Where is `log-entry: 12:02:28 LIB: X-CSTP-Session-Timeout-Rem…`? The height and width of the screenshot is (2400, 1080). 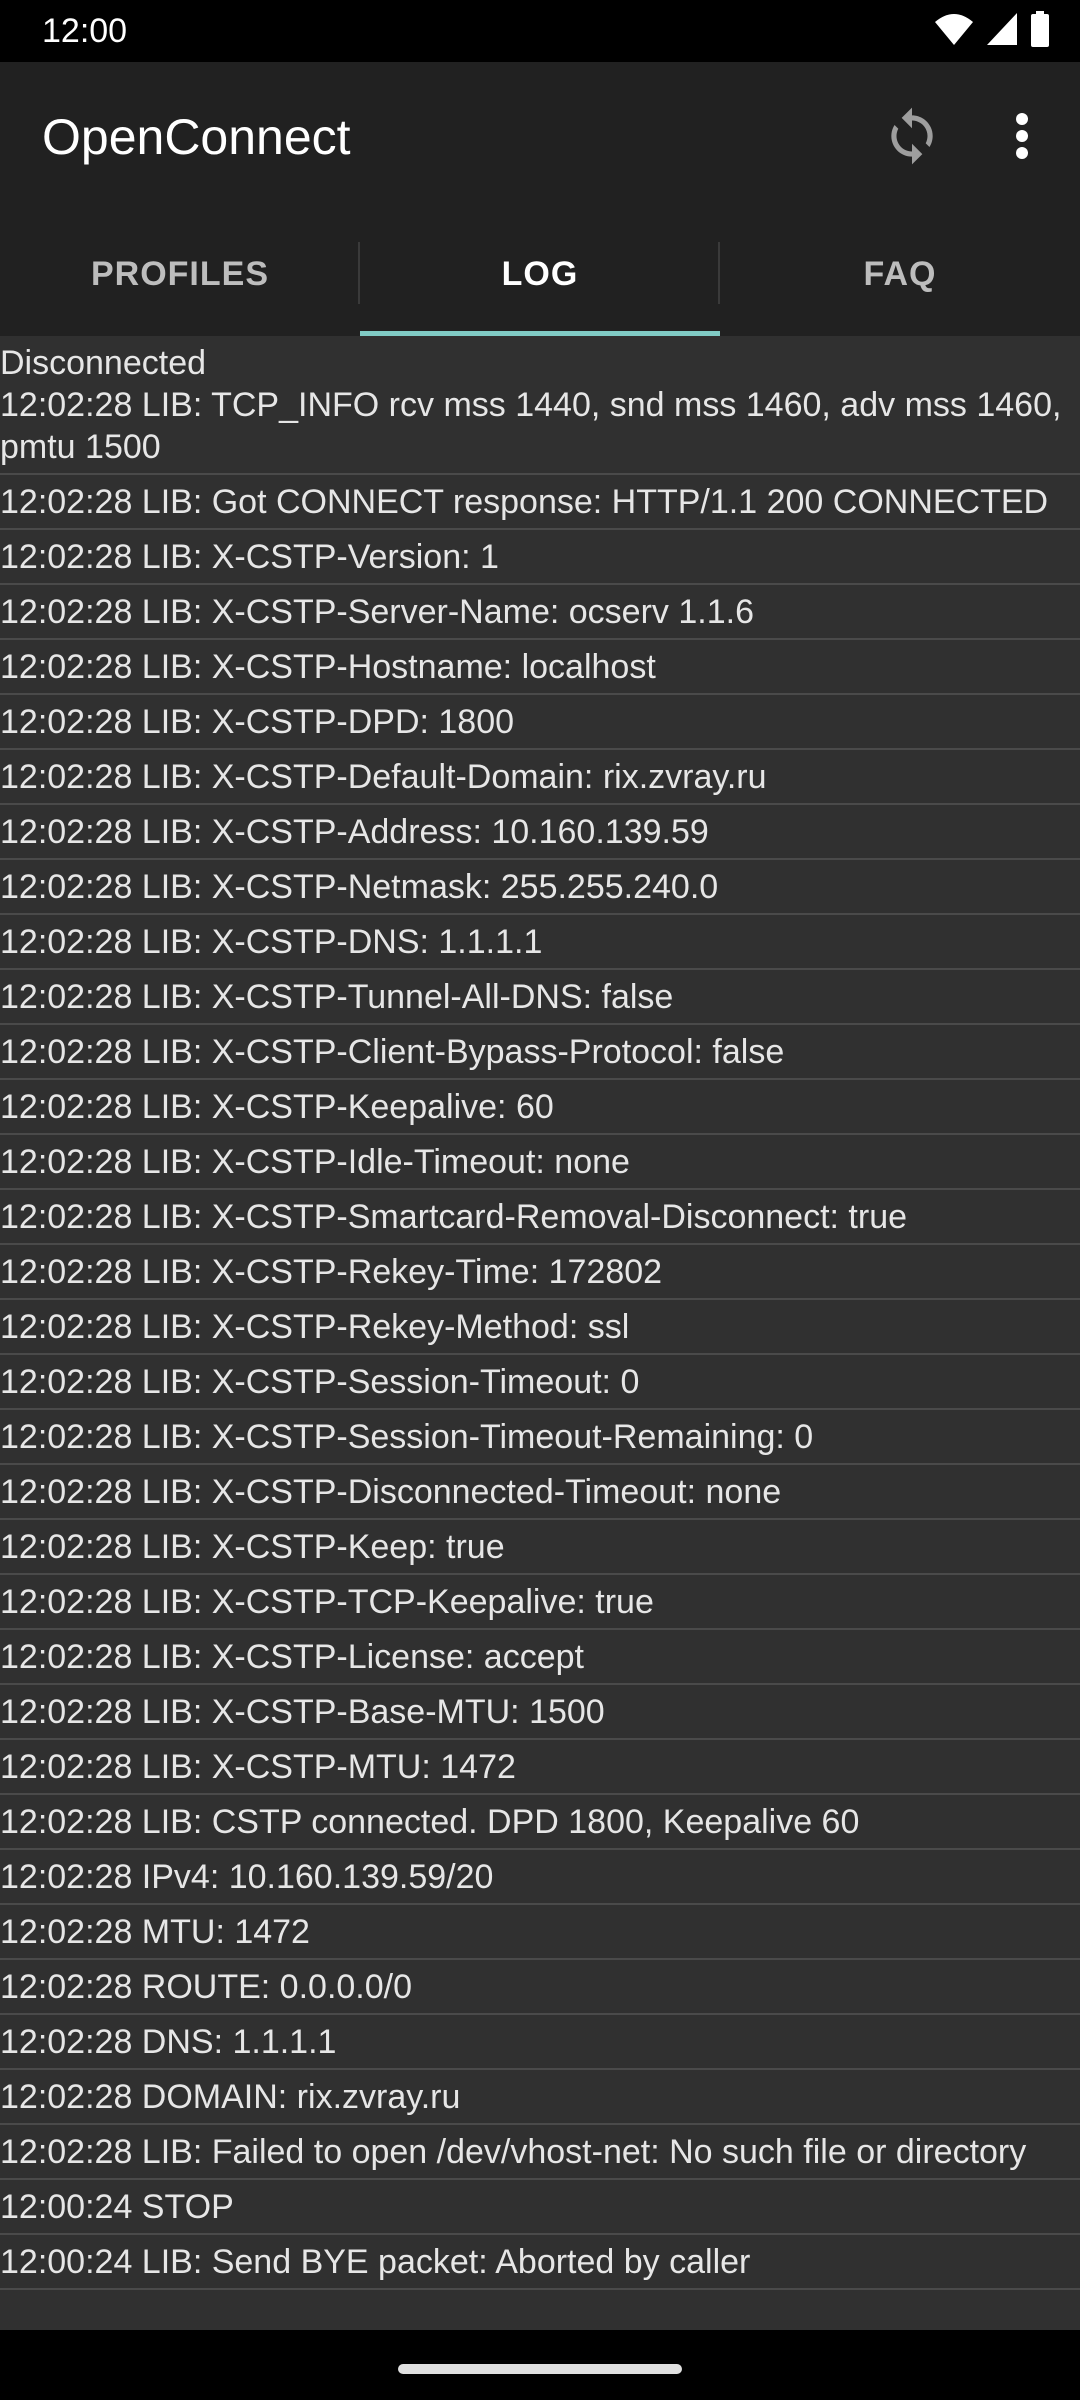
log-entry: 12:02:28 LIB: X-CSTP-Session-Timeout-Rem… is located at coordinates (540, 1437).